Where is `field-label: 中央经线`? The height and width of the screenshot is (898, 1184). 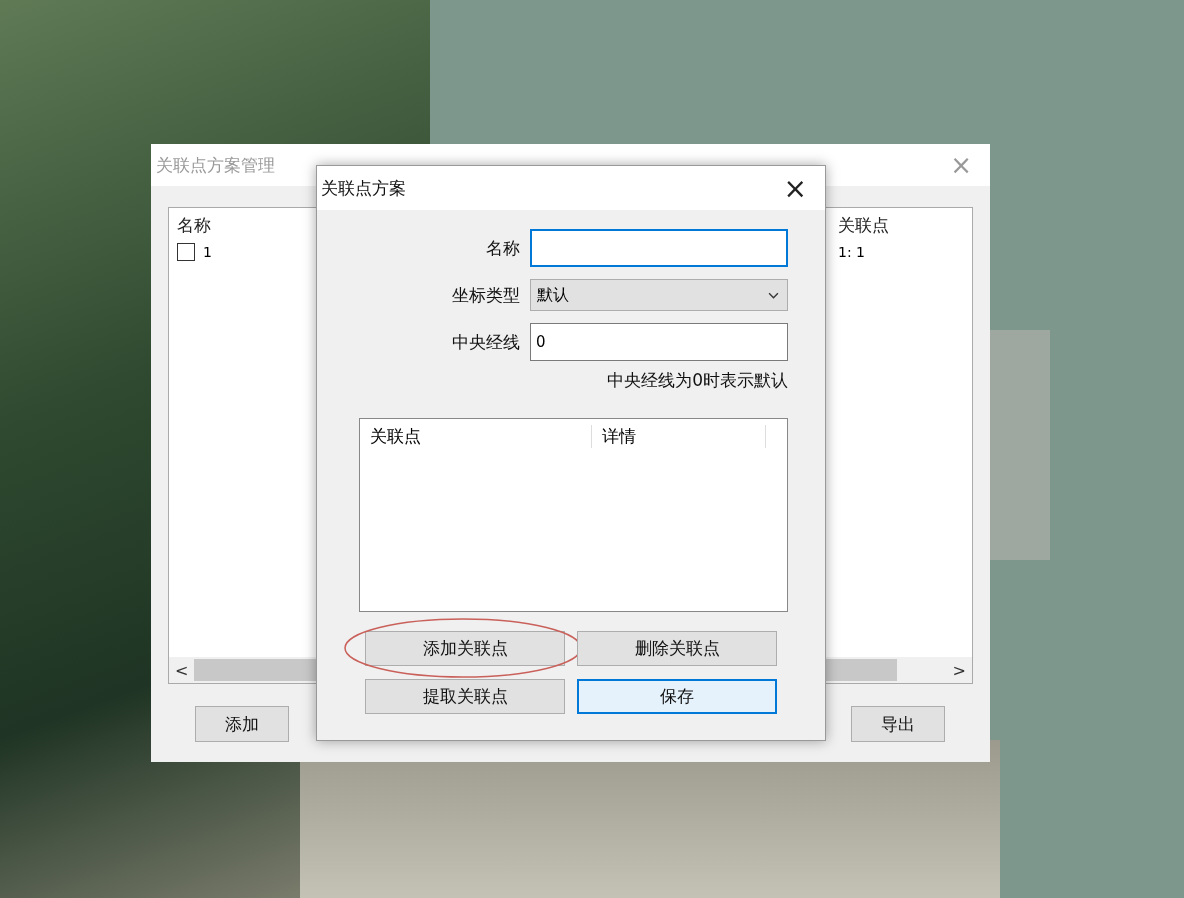
field-label: 中央经线 is located at coordinates (485, 342).